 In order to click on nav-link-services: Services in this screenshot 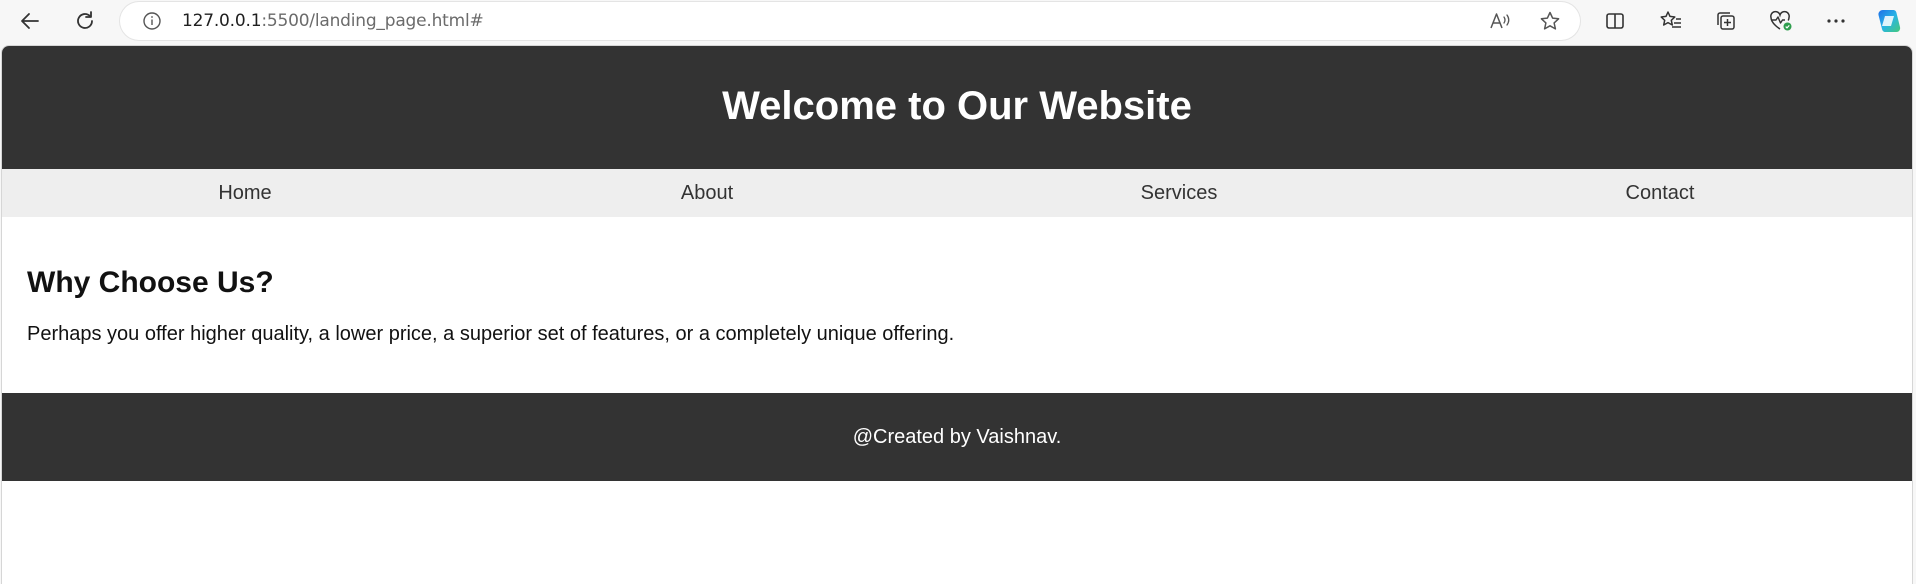, I will do `click(1179, 193)`.